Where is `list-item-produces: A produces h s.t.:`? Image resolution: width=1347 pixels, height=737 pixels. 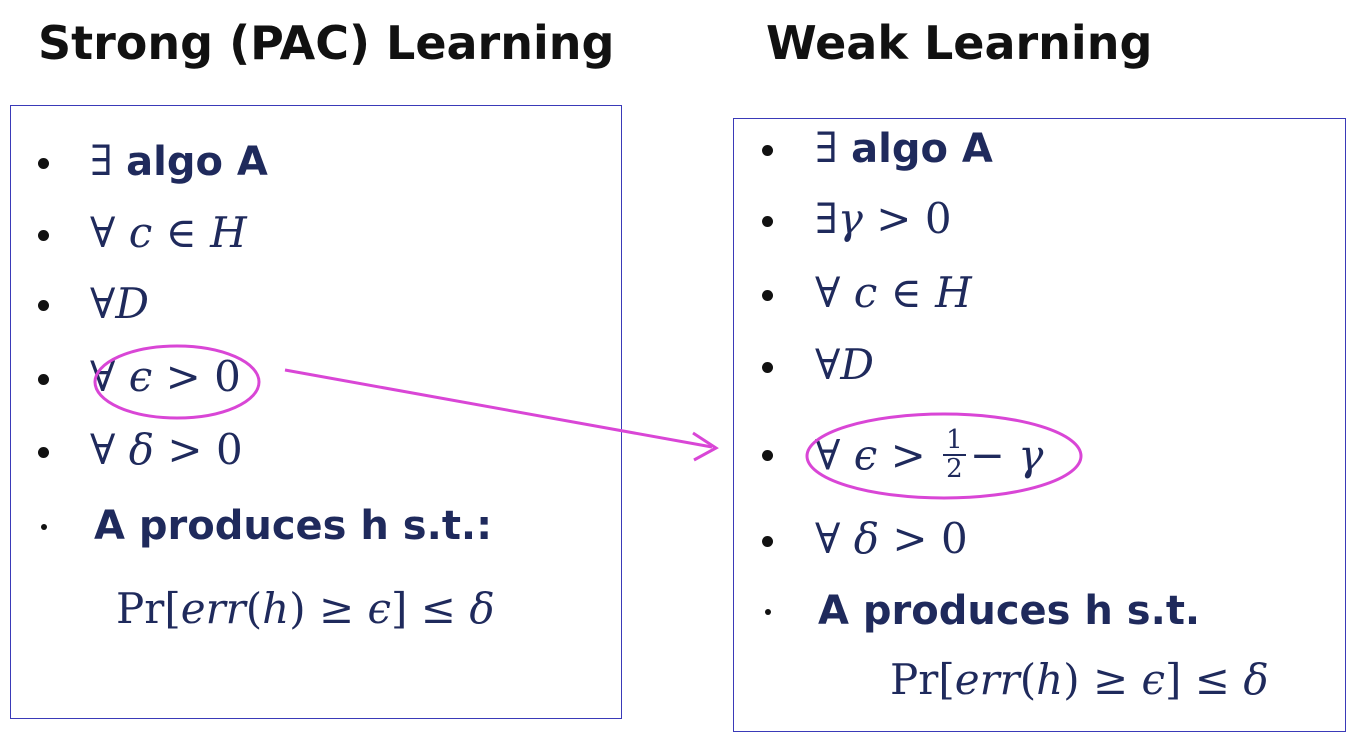 list-item-produces: A produces h s.t.: is located at coordinates (293, 526).